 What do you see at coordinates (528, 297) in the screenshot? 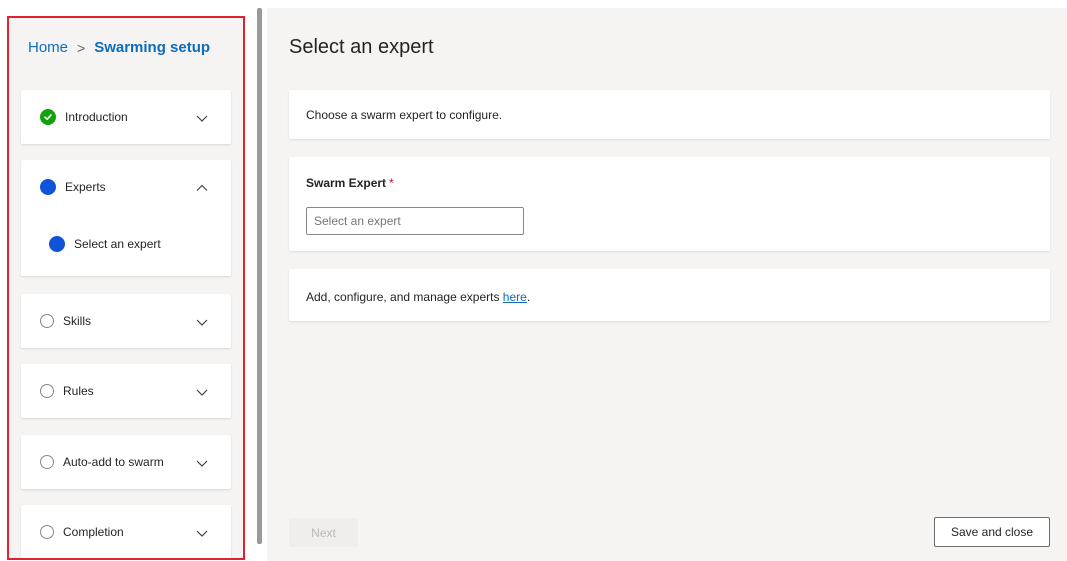
I see `manage-experts-suffix: .` at bounding box center [528, 297].